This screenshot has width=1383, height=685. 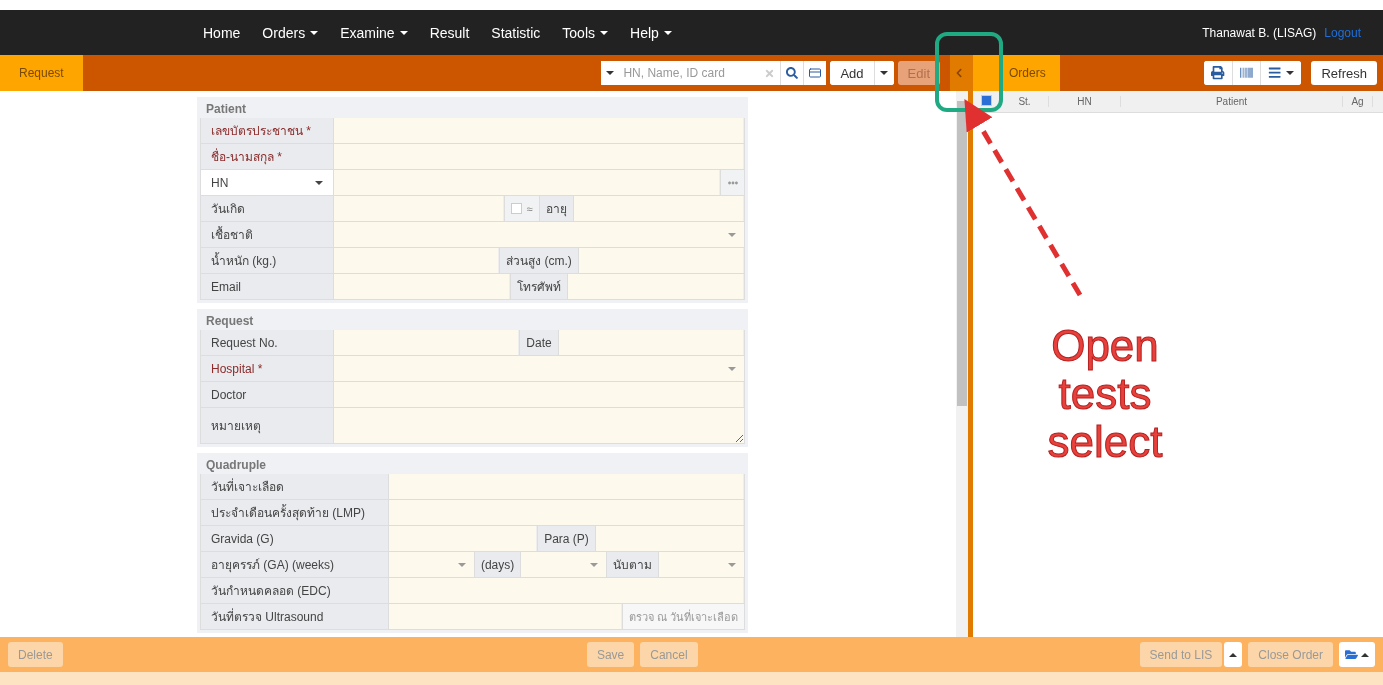 I want to click on field-label: Date, so click(x=539, y=342).